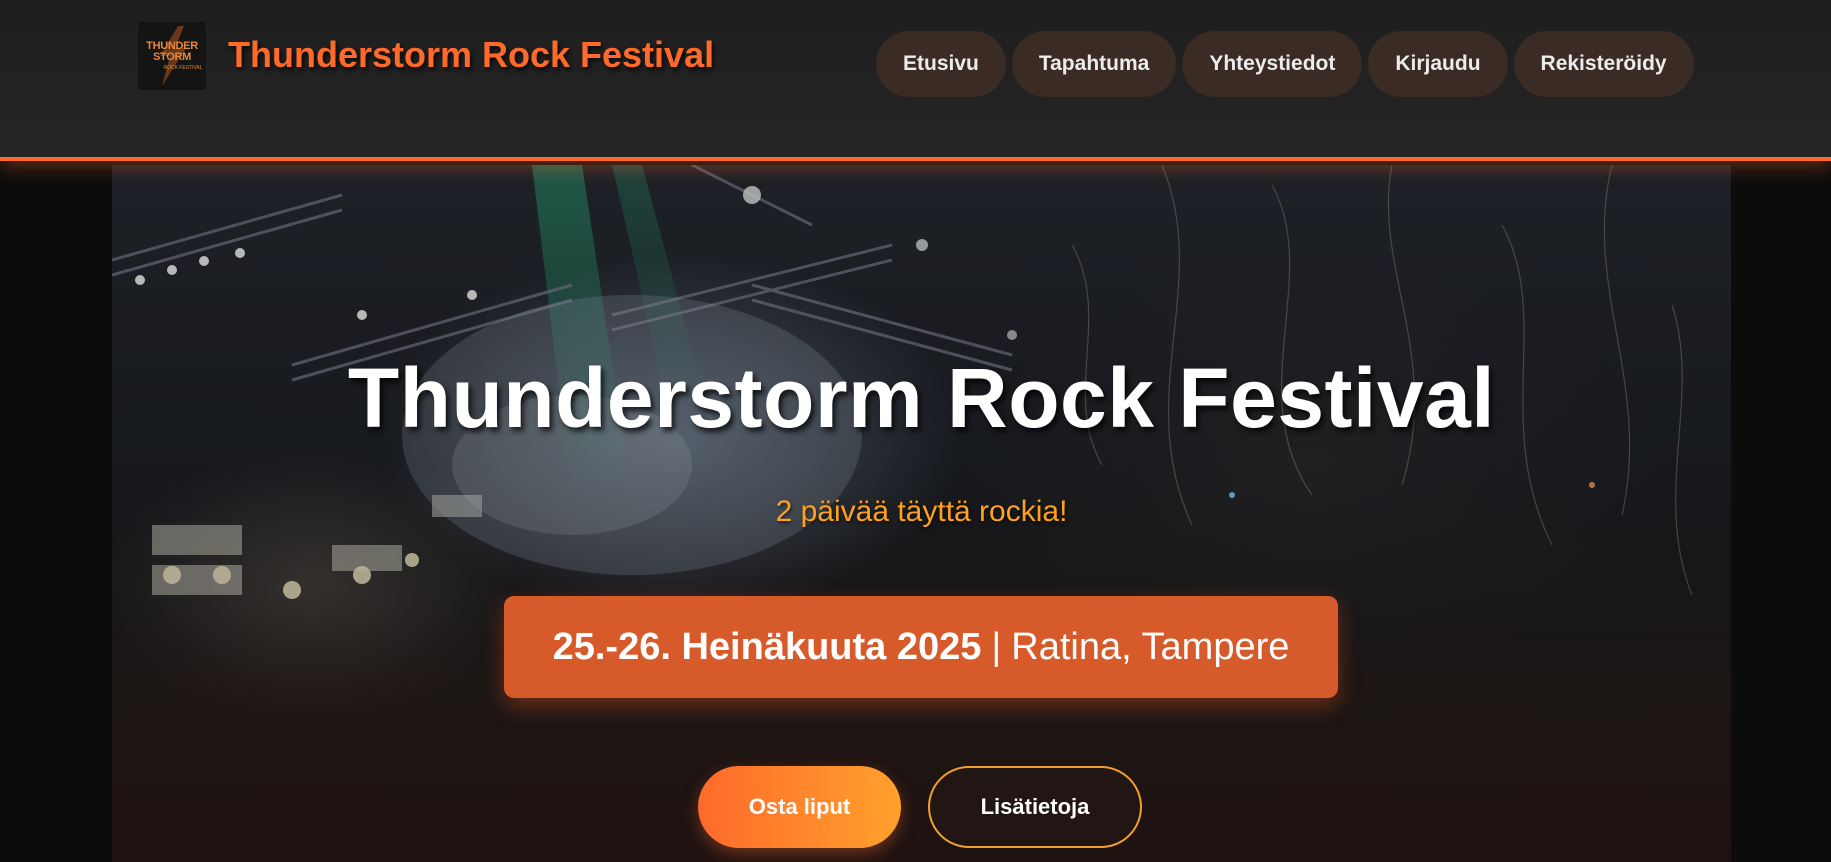  I want to click on festival-logo: THUNDER STORM ROCK FESTIVAL, so click(172, 56).